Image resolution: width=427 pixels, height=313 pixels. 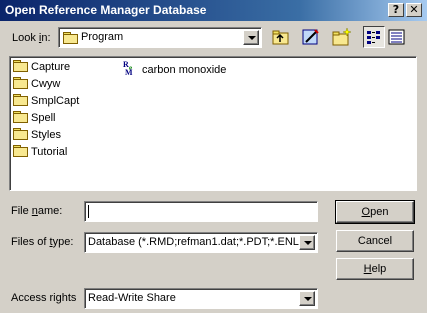 I want to click on wand-icon, so click(x=310, y=37).